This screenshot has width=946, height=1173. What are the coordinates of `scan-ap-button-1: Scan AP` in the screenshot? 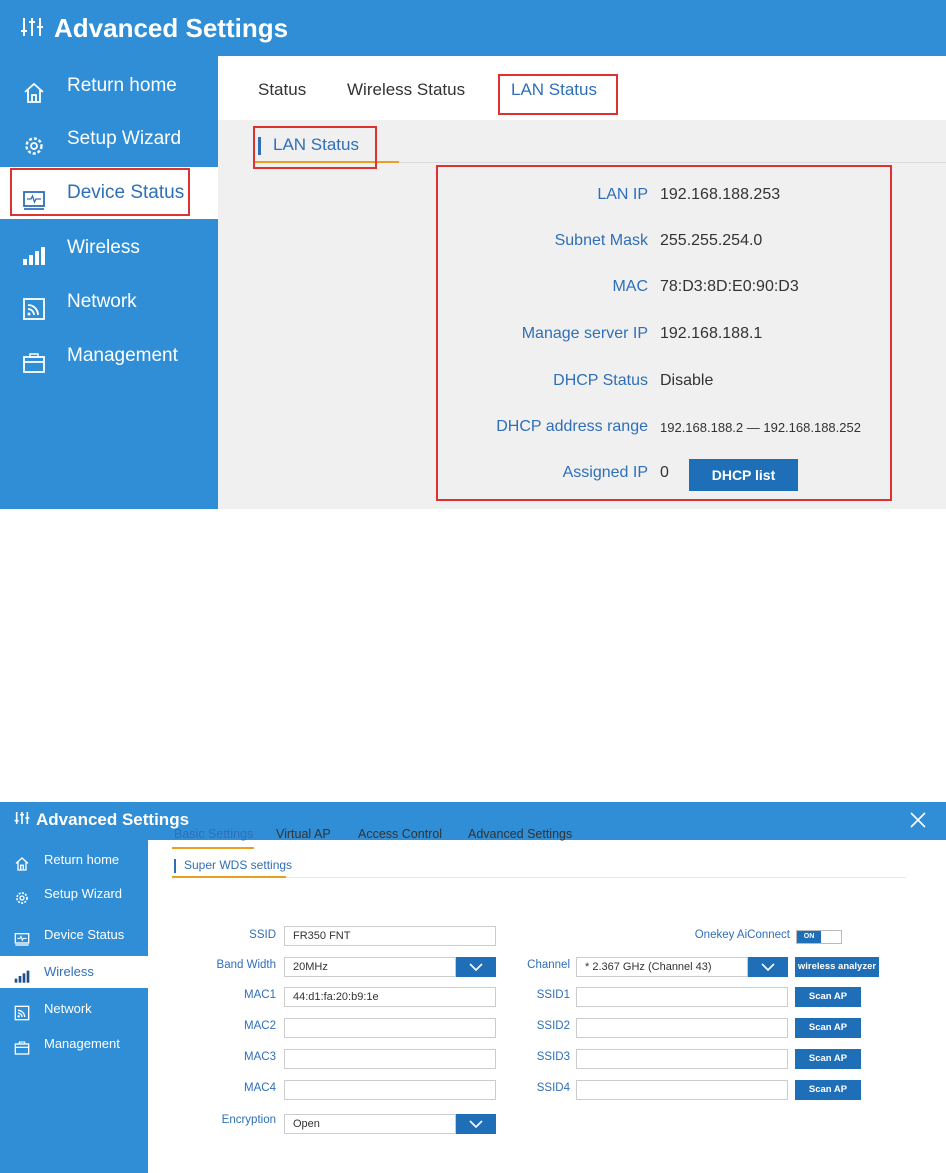 It's located at (828, 997).